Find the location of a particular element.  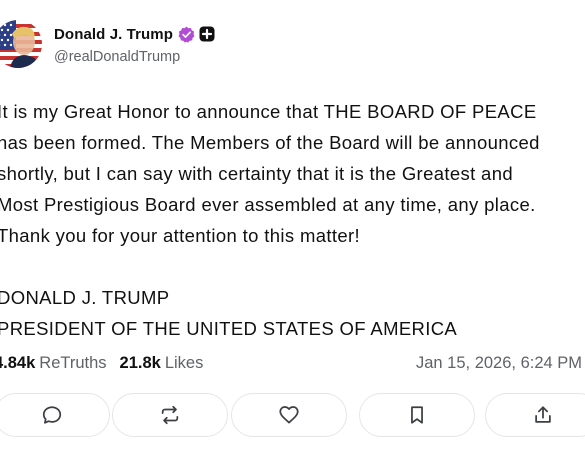

post-timestamp: Jan 15, 2026, 6:24 PM is located at coordinates (499, 363).